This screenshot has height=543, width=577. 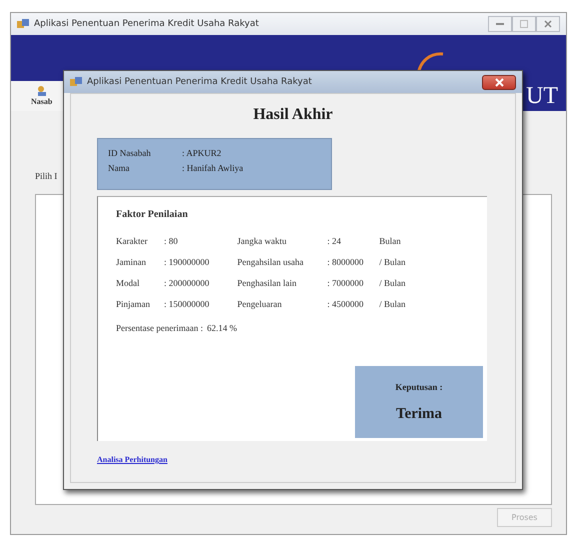 What do you see at coordinates (221, 328) in the screenshot?
I see `percentage-value: 62.14 %` at bounding box center [221, 328].